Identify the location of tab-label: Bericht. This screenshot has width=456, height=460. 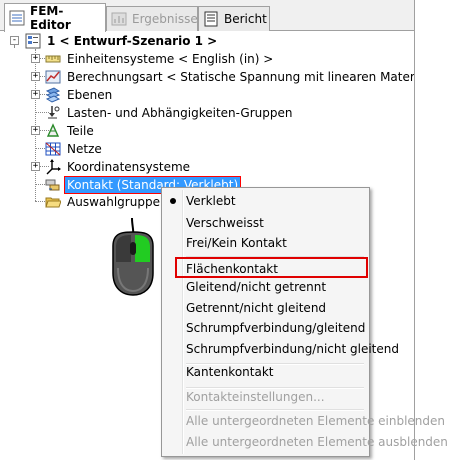
(245, 19).